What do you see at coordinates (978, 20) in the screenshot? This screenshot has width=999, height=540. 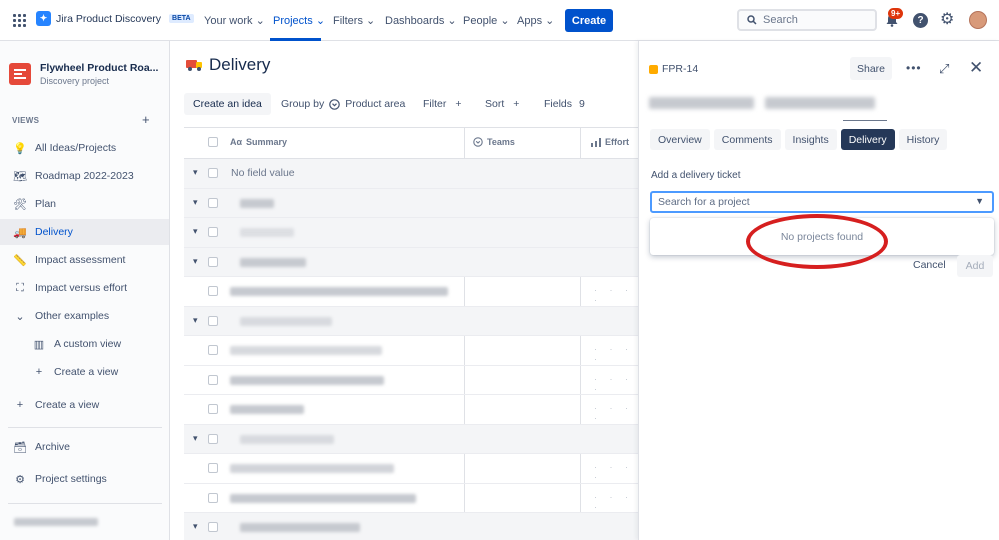 I see `user-avatar` at bounding box center [978, 20].